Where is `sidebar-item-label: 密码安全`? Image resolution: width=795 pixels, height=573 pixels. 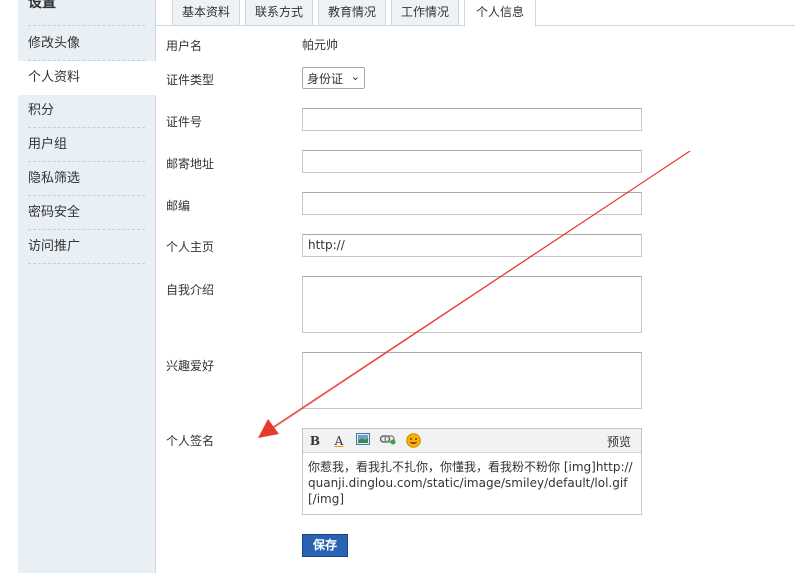 sidebar-item-label: 密码安全 is located at coordinates (54, 212).